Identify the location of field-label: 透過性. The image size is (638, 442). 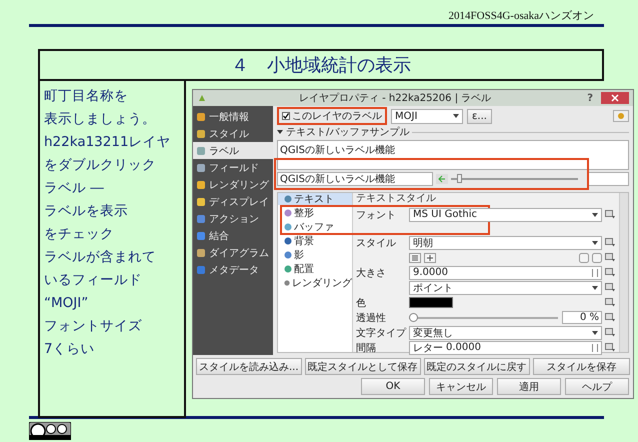
(371, 318).